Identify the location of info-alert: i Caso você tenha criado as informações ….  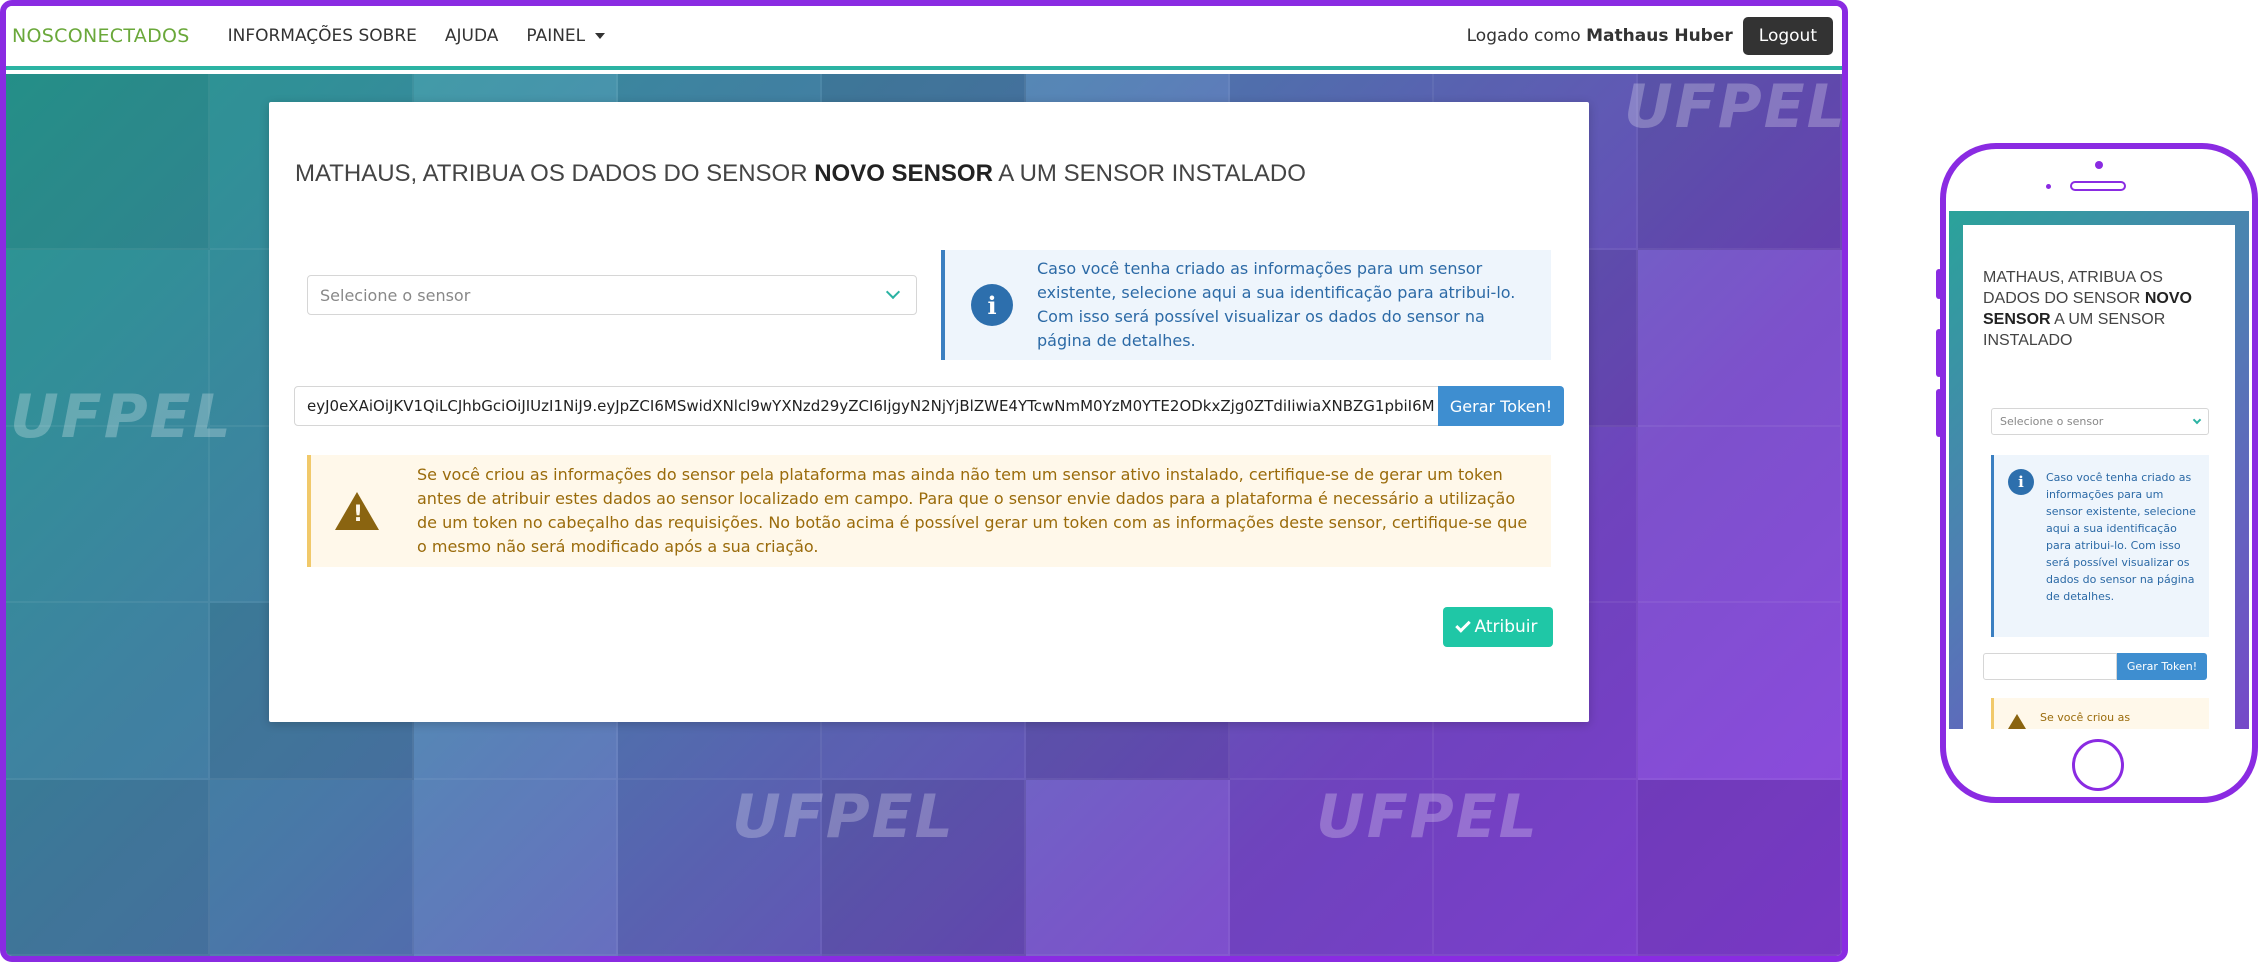
(1246, 305).